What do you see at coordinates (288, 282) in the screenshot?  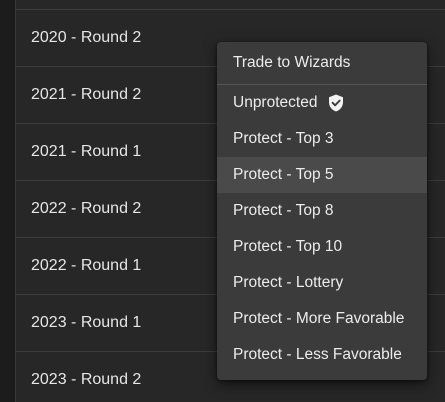 I see `menu-item-label: Protect - Lottery` at bounding box center [288, 282].